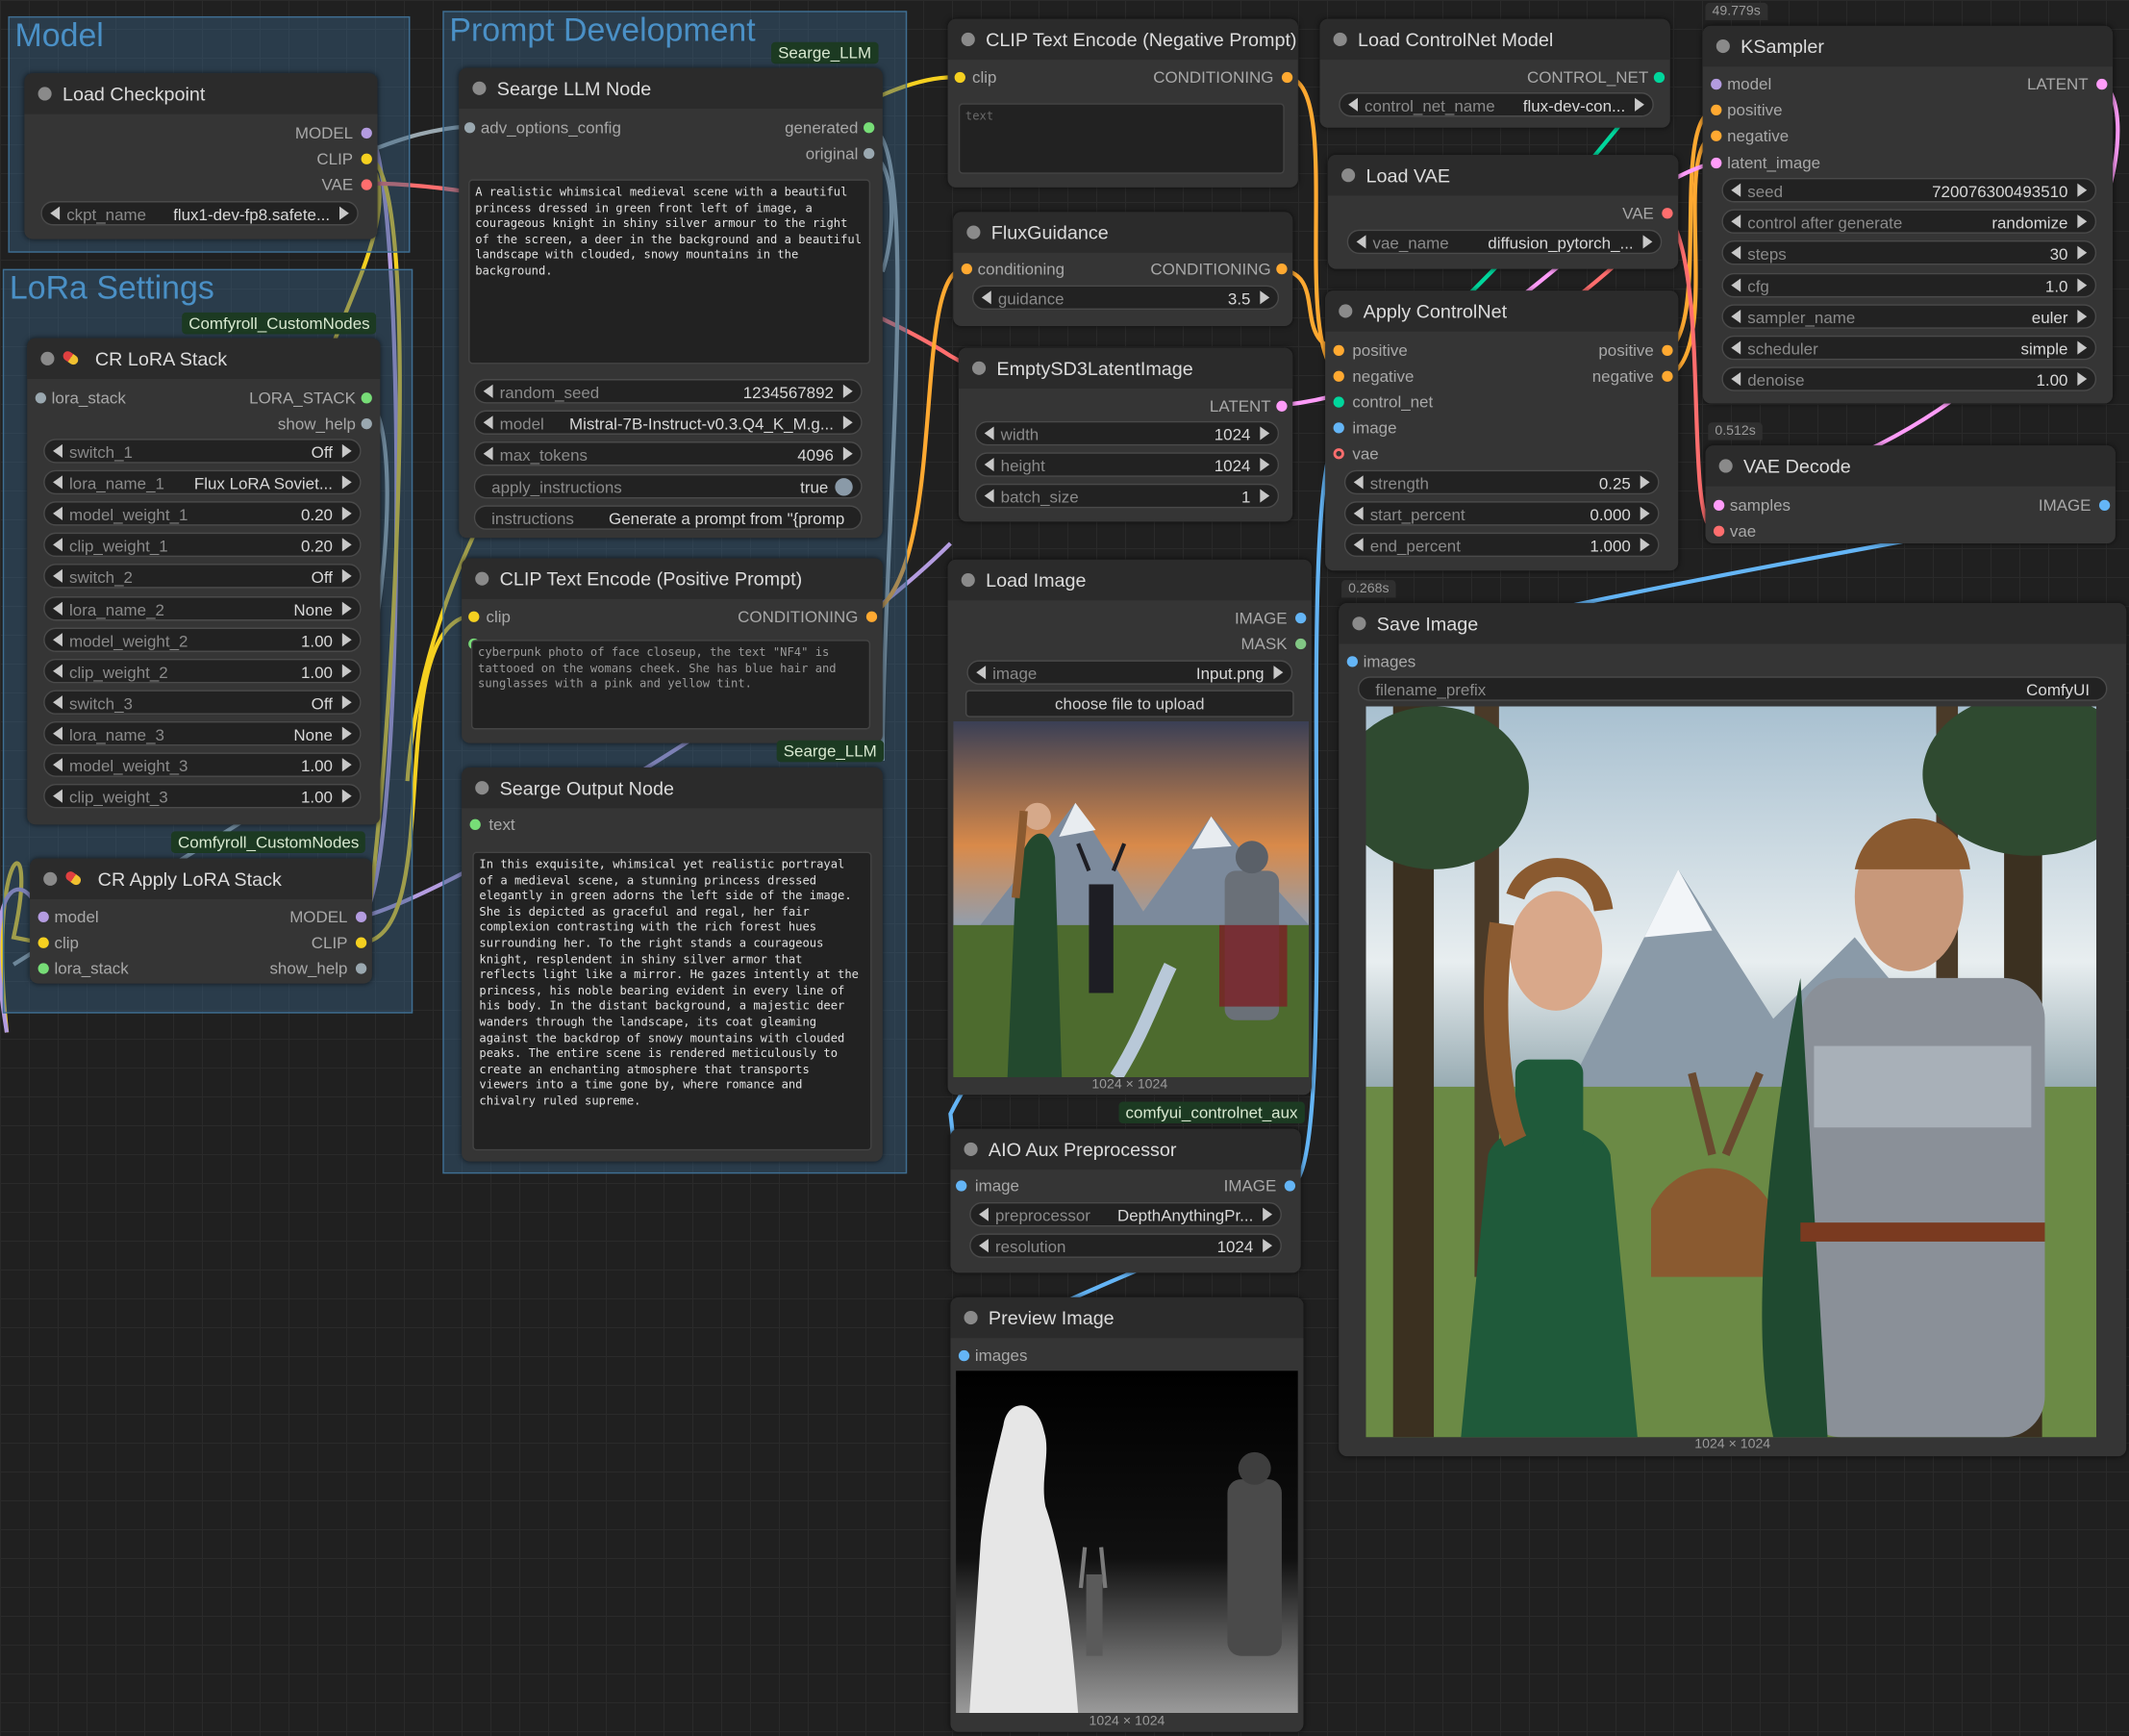  Describe the element at coordinates (1123, 232) in the screenshot. I see `node-header: FluxGuidance` at that location.